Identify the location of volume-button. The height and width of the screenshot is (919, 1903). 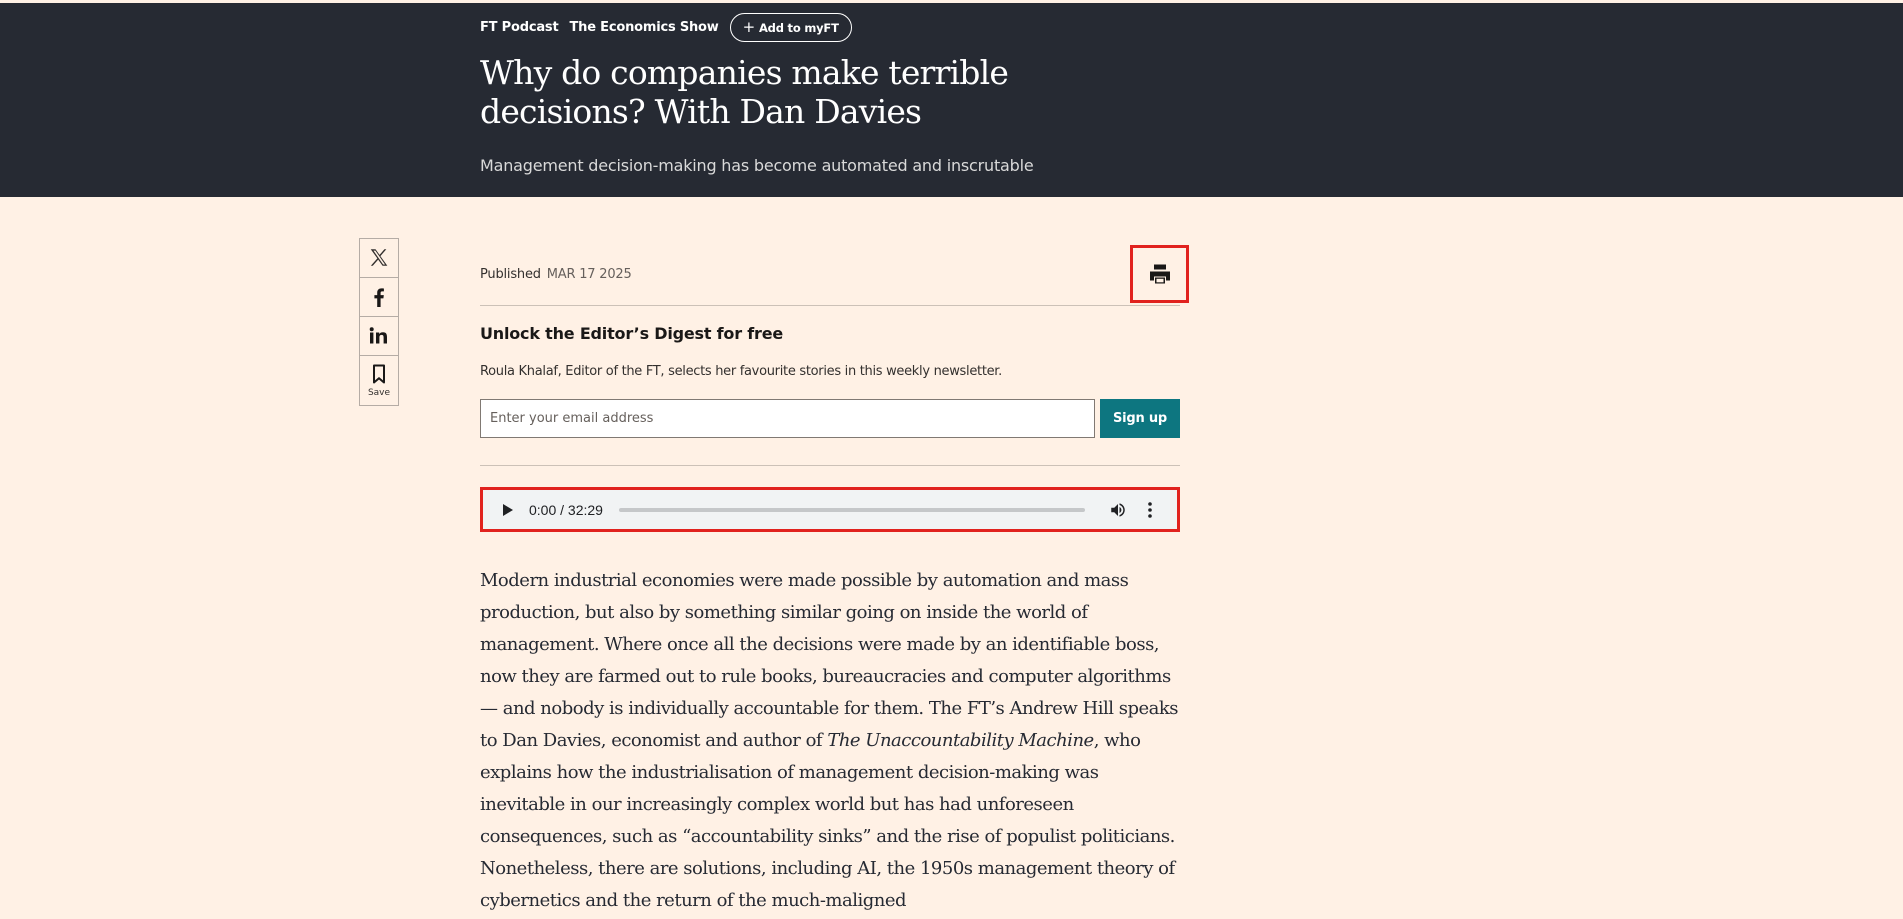
(1118, 510).